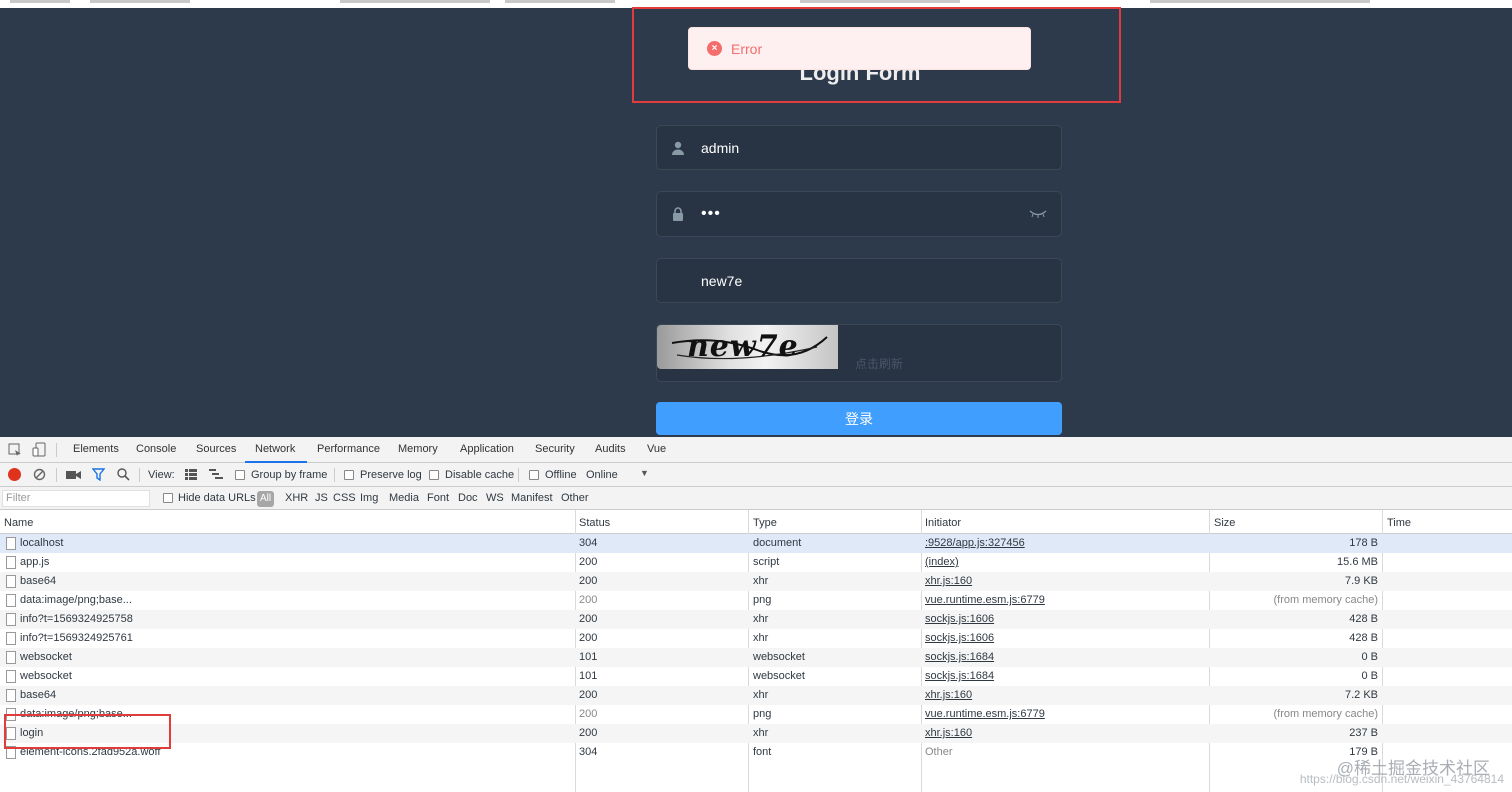  Describe the element at coordinates (349, 475) in the screenshot. I see `preserve-log-checkbox` at that location.